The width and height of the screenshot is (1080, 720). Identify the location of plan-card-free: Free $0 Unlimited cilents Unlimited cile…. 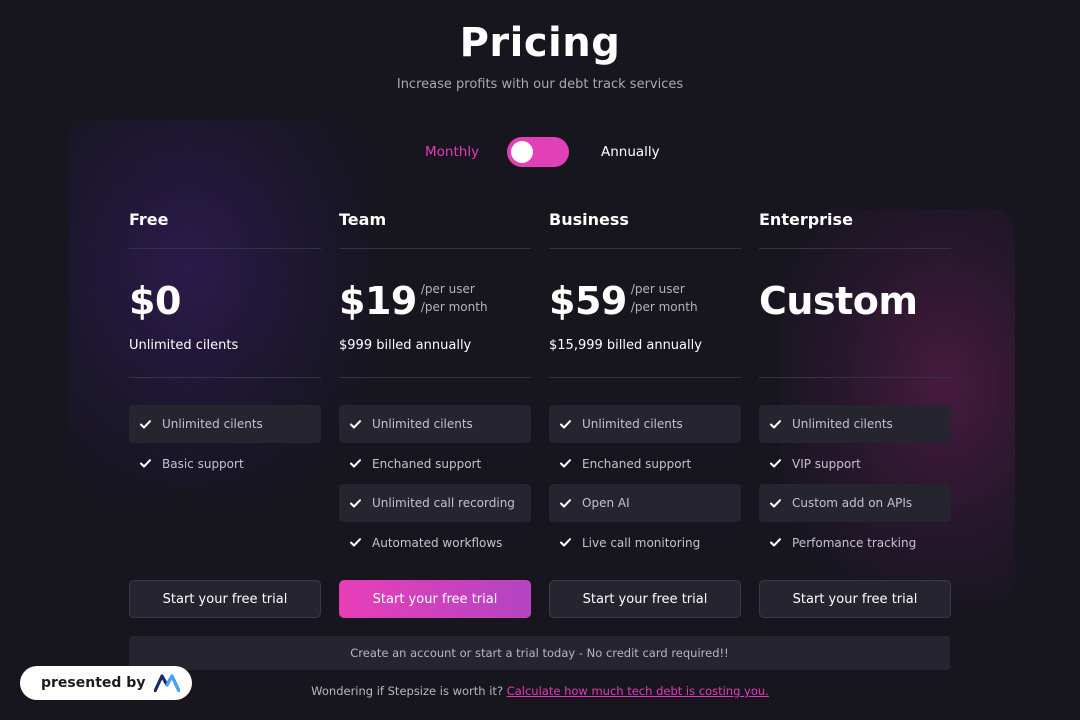
(225, 413).